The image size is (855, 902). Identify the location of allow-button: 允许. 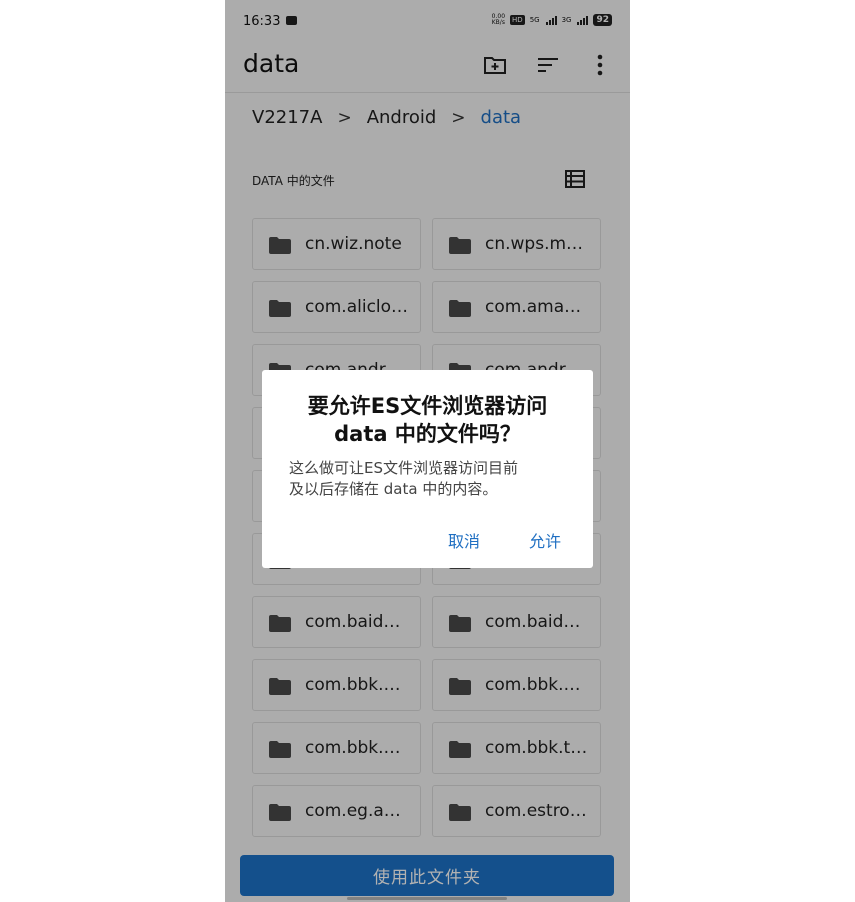
(545, 540).